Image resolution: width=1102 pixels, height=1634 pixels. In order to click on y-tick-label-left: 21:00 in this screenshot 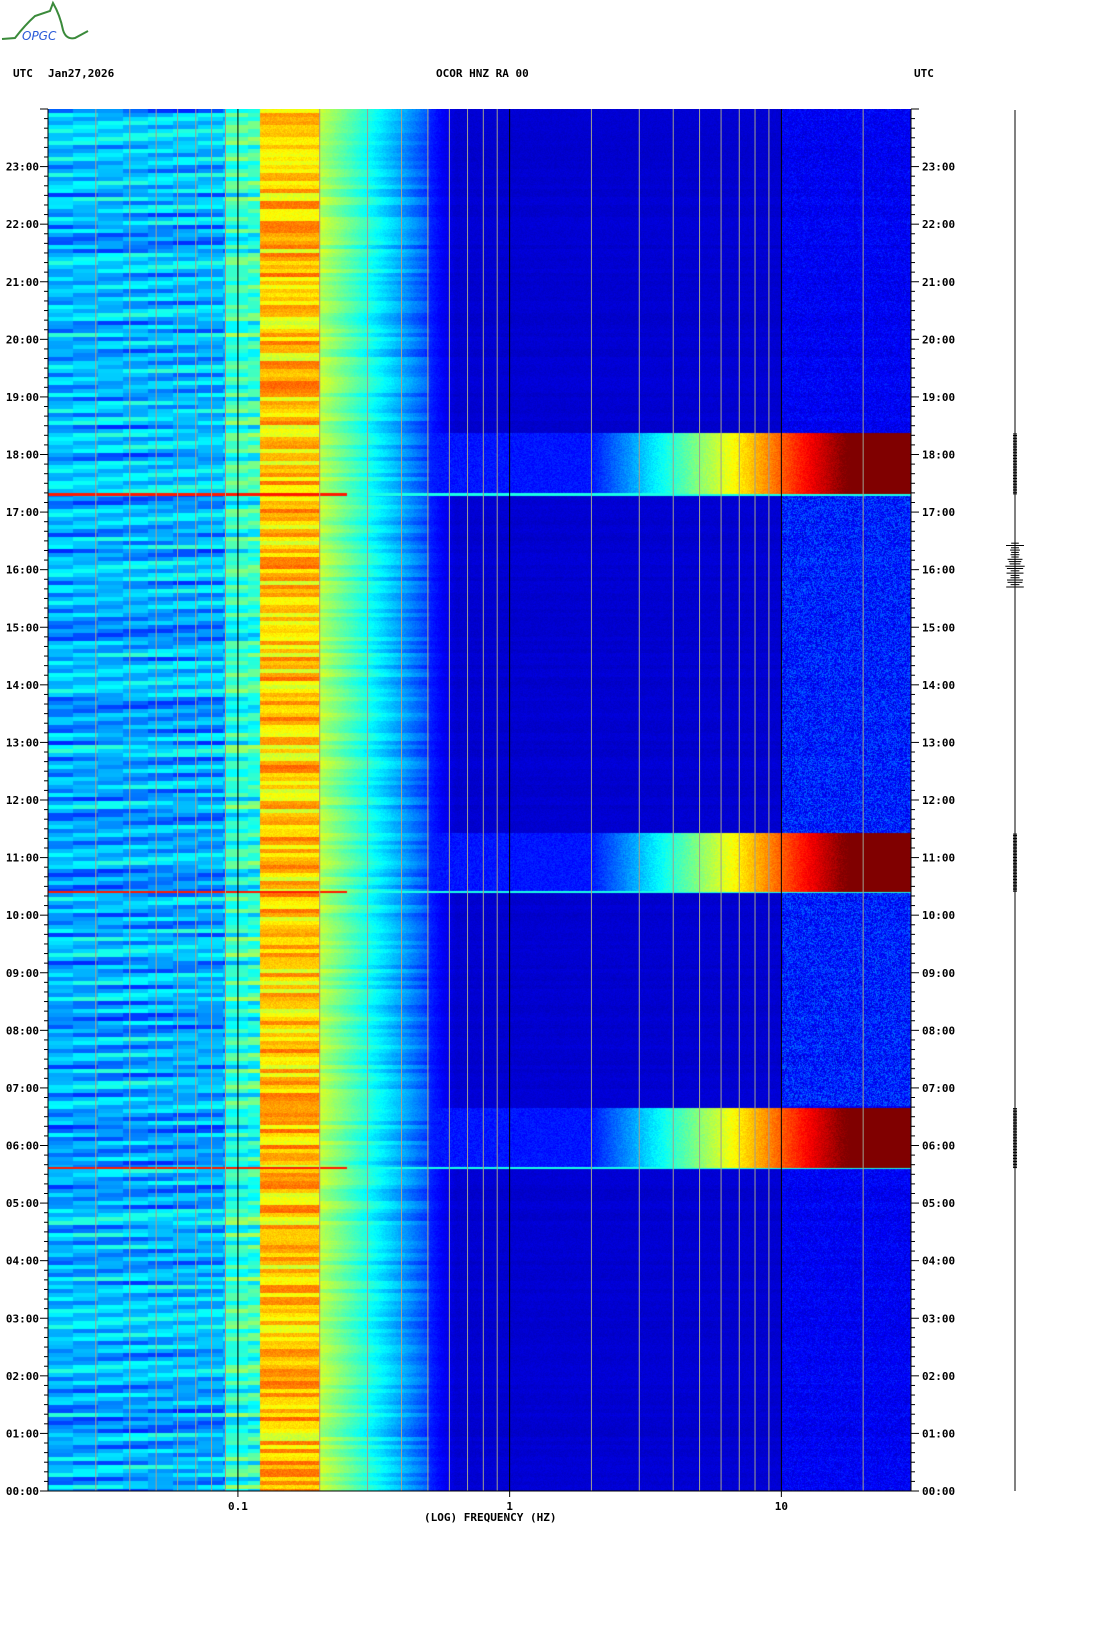, I will do `click(22, 282)`.